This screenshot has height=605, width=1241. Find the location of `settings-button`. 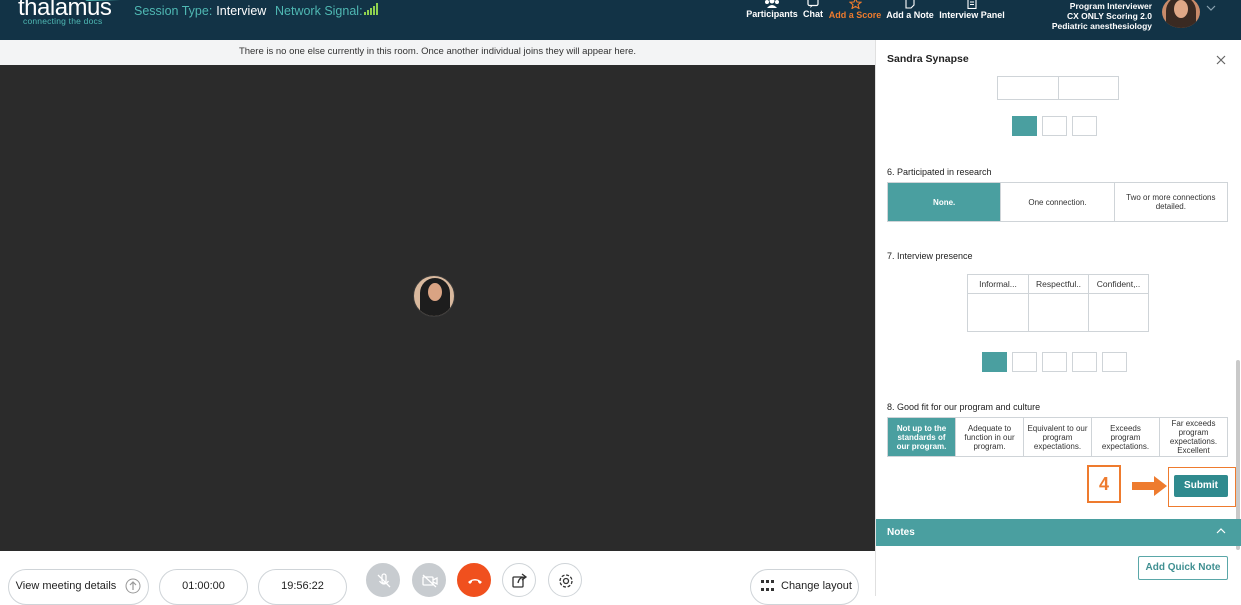

settings-button is located at coordinates (565, 580).